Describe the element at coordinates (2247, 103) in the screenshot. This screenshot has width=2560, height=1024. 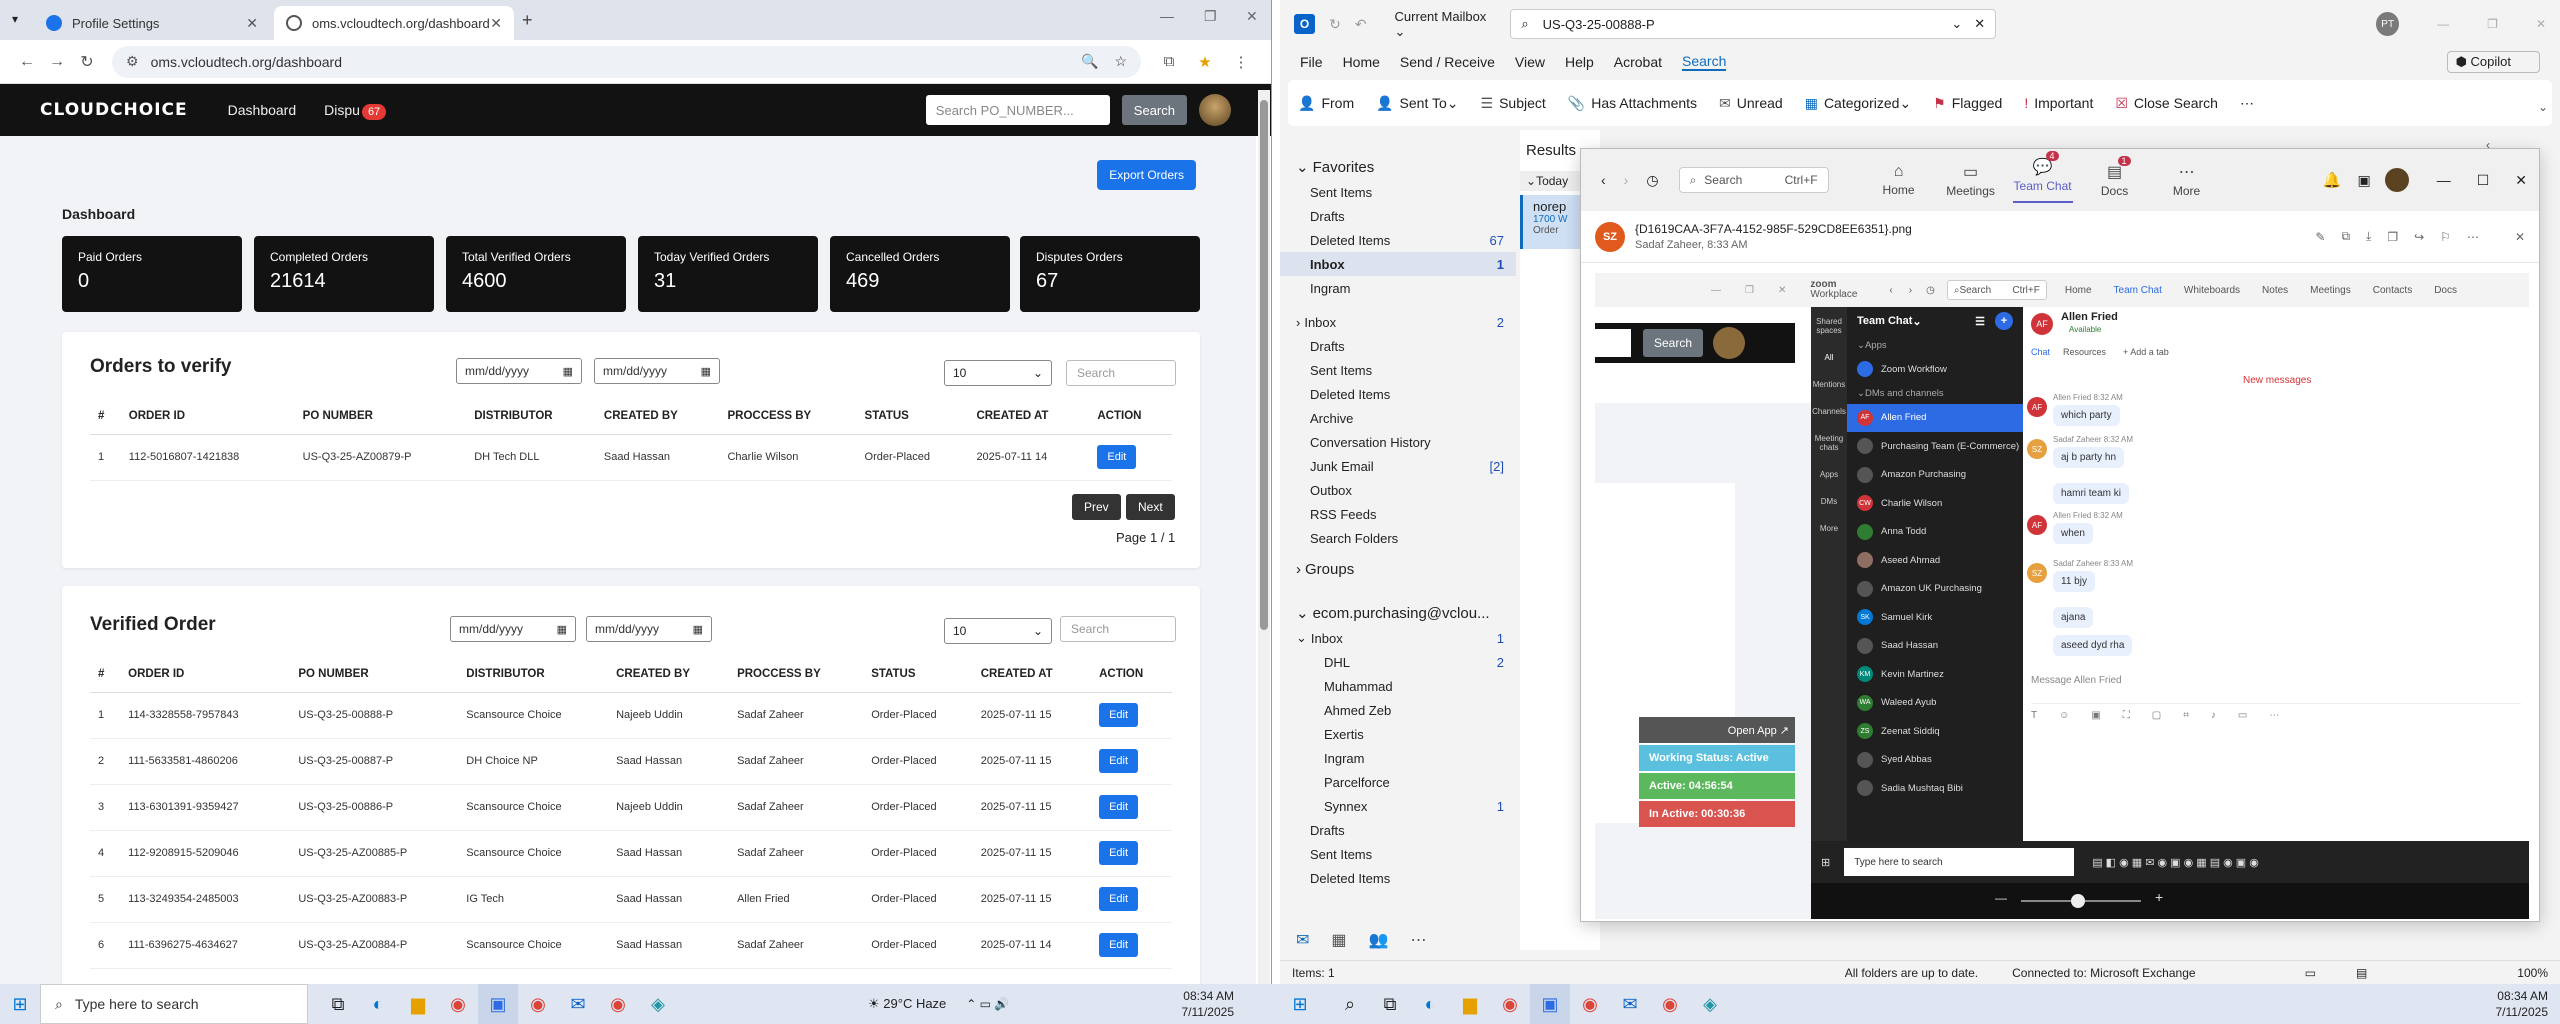
I see `more-options-icon: ⋯` at that location.